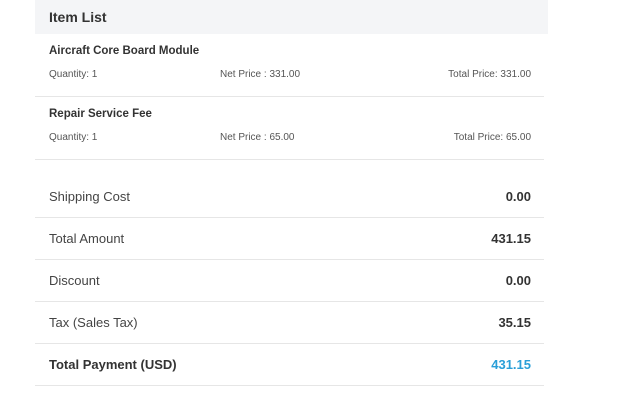 The width and height of the screenshot is (640, 414). Describe the element at coordinates (518, 280) in the screenshot. I see `discount-value: 0.00` at that location.